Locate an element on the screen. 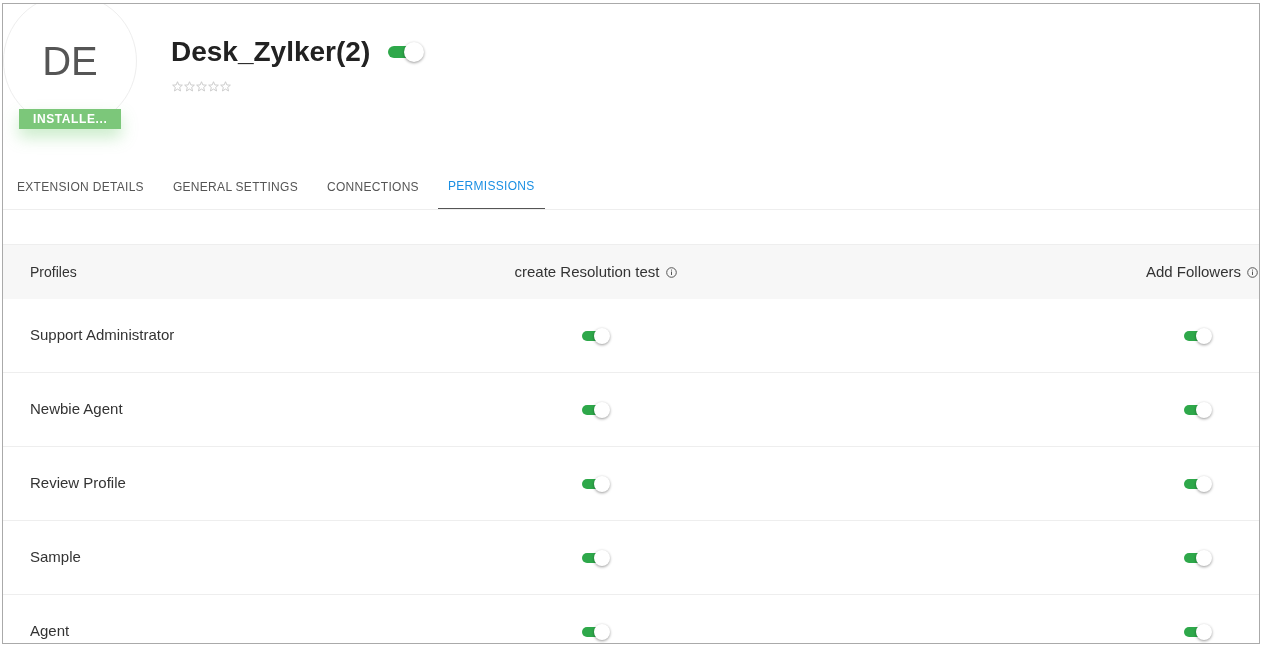 This screenshot has height=657, width=1261. enable-toggle is located at coordinates (406, 52).